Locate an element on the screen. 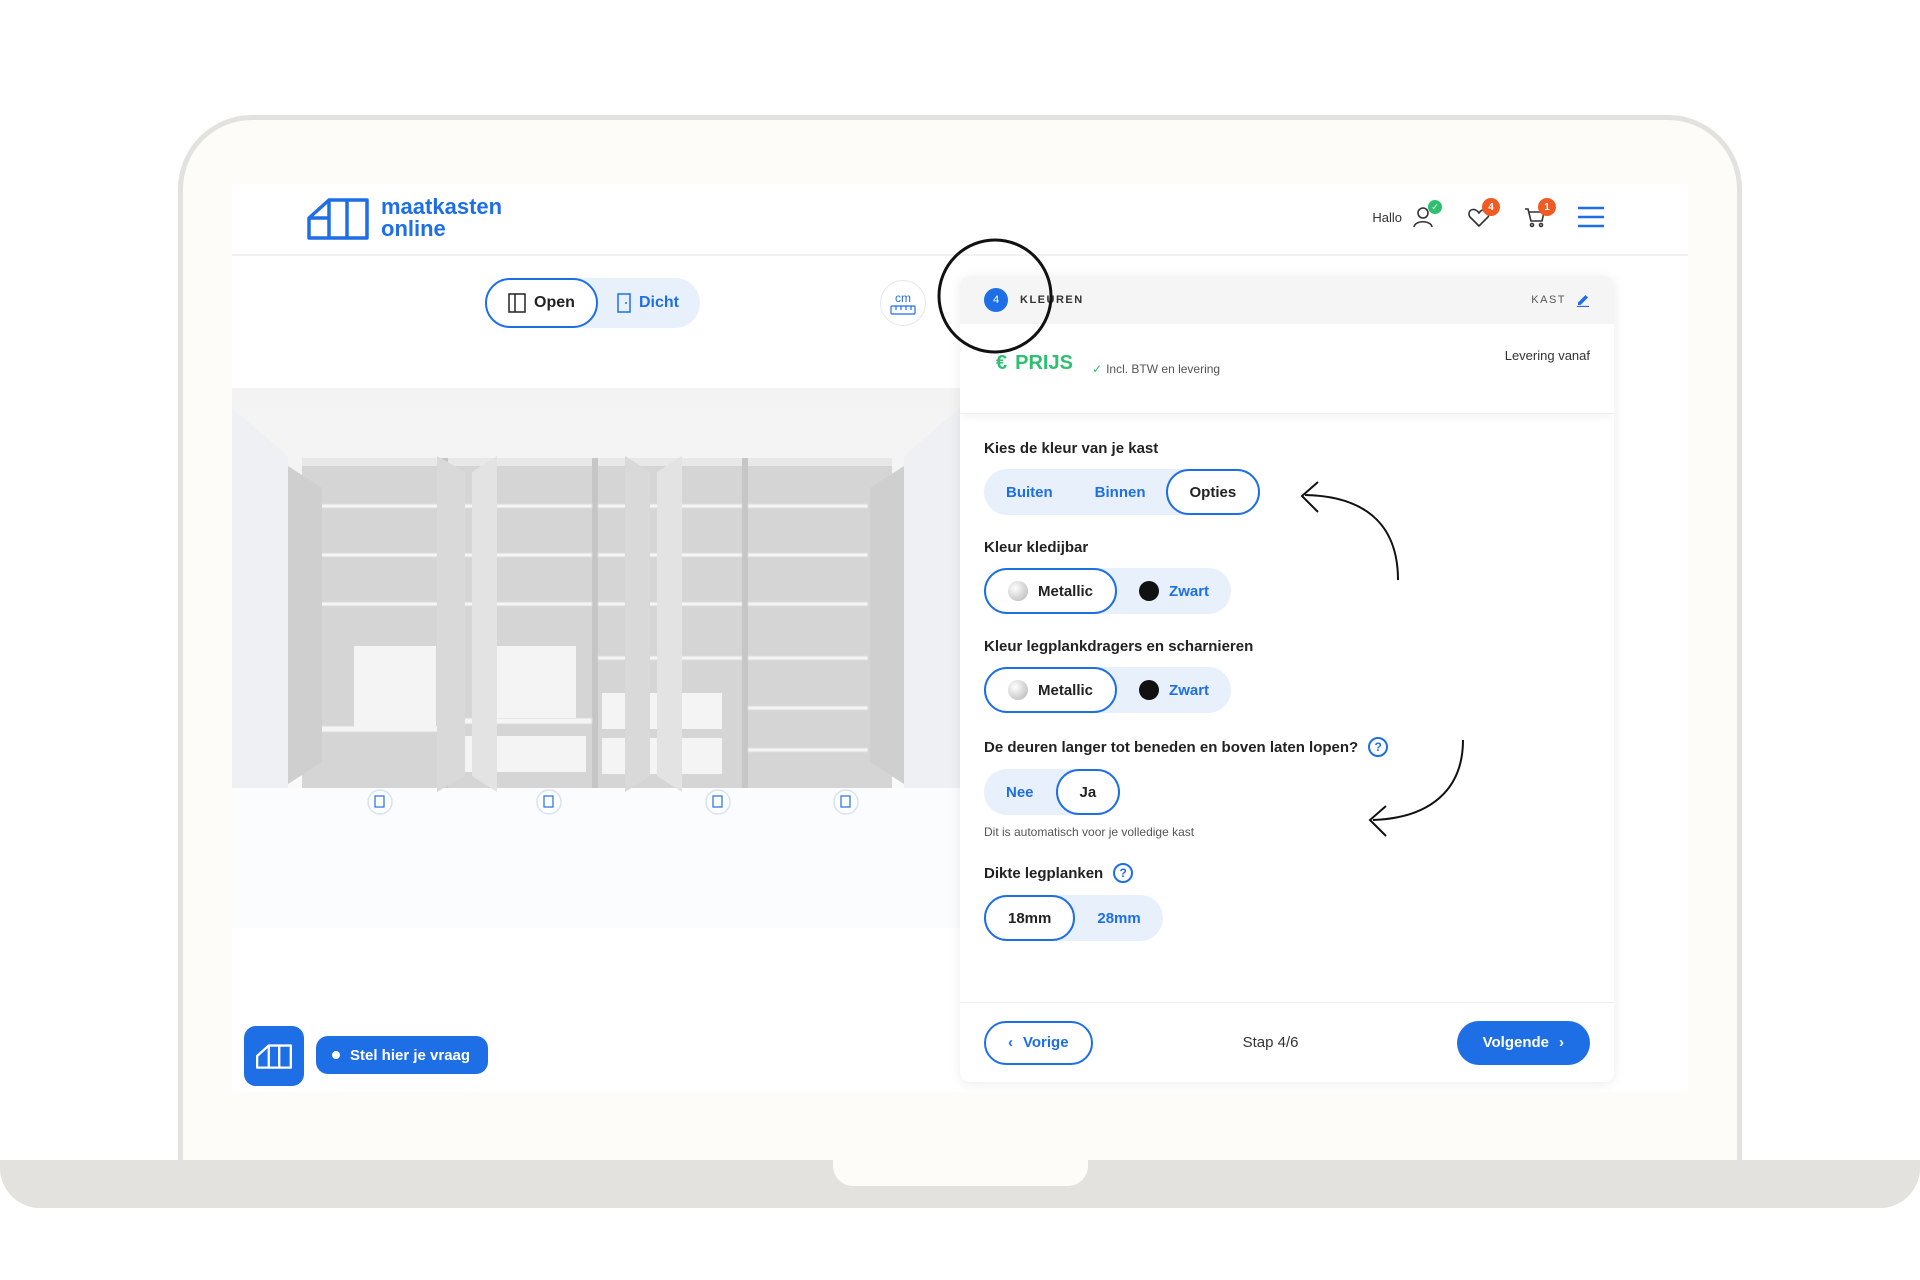  option-18mm: 18mm is located at coordinates (1030, 918).